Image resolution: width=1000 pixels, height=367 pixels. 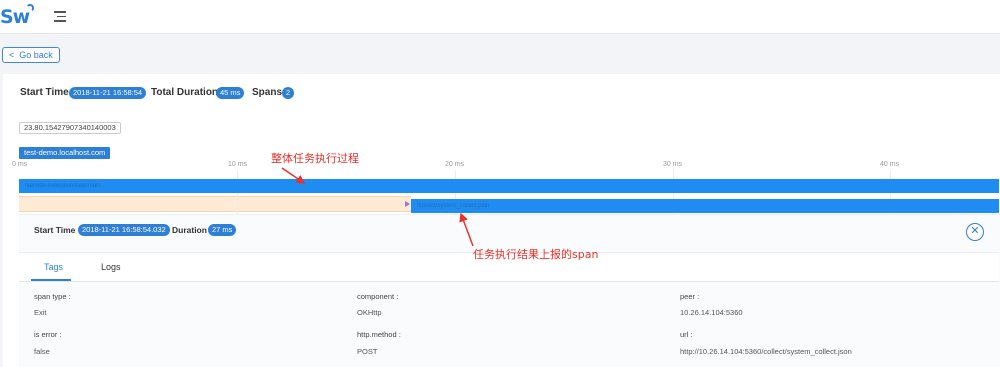 What do you see at coordinates (51, 280) in the screenshot?
I see `active-tab-indicator` at bounding box center [51, 280].